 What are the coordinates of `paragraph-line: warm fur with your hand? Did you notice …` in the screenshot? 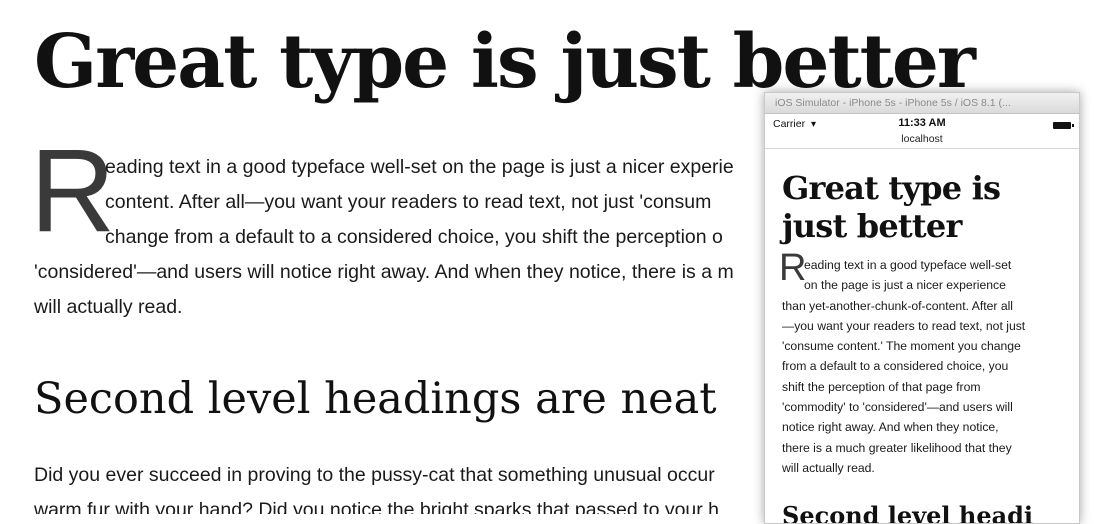 It's located at (377, 506).